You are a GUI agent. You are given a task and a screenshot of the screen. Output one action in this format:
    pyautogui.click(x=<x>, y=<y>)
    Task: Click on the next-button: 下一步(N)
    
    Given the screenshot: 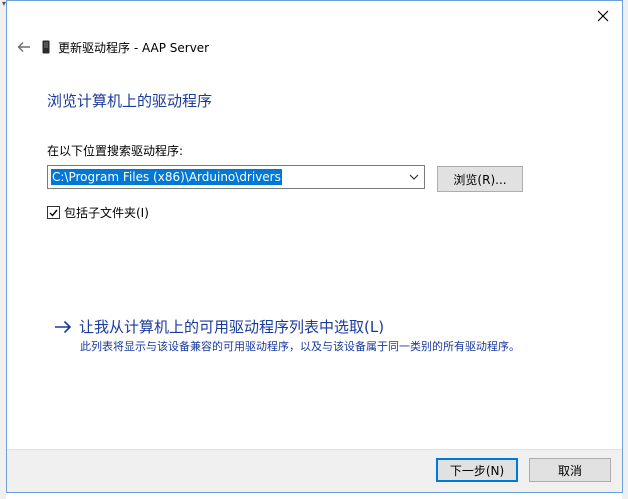 What is the action you would take?
    pyautogui.click(x=477, y=470)
    